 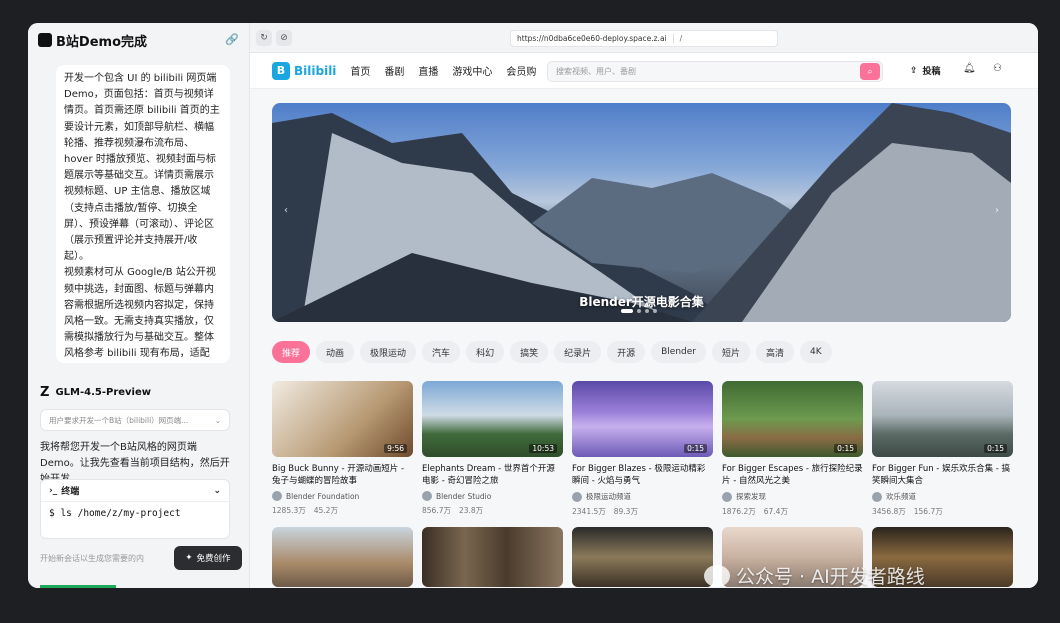 I want to click on terminal-block: ›_ 终端 ⌄ $ ls /home/z/my-project, so click(x=135, y=509).